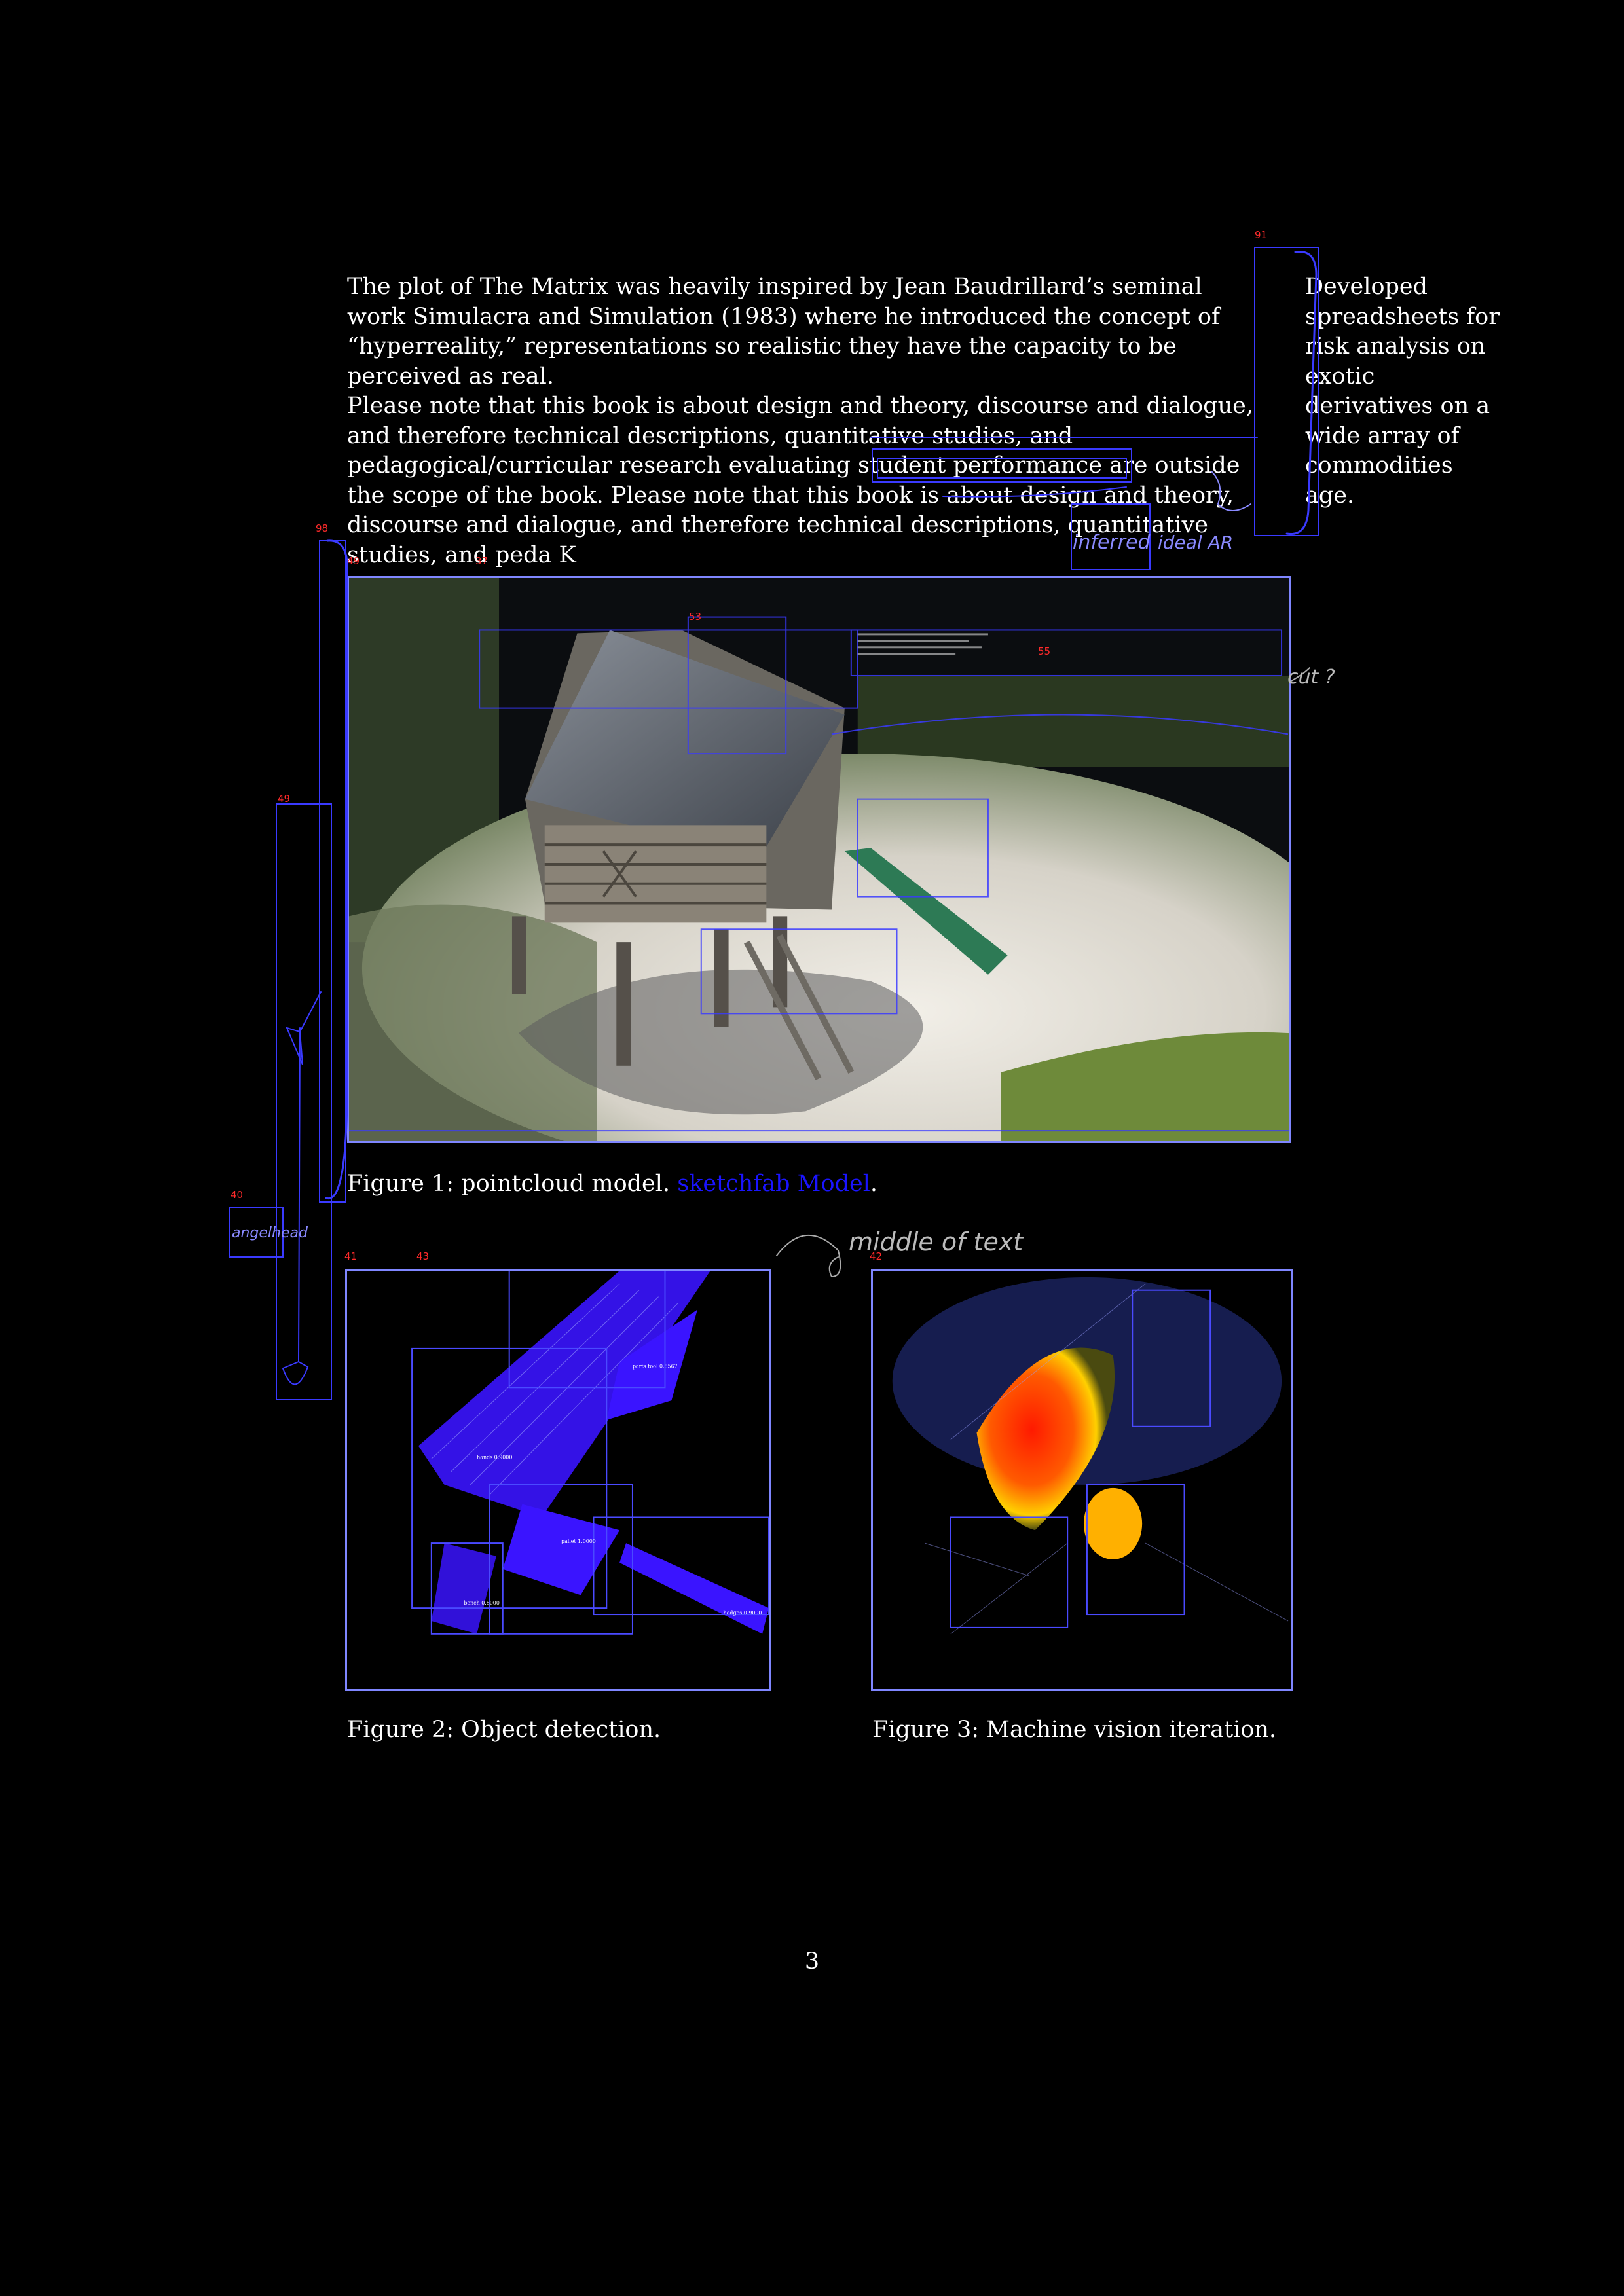  What do you see at coordinates (494, 1457) in the screenshot?
I see `svg-text: hands 0.9000` at bounding box center [494, 1457].